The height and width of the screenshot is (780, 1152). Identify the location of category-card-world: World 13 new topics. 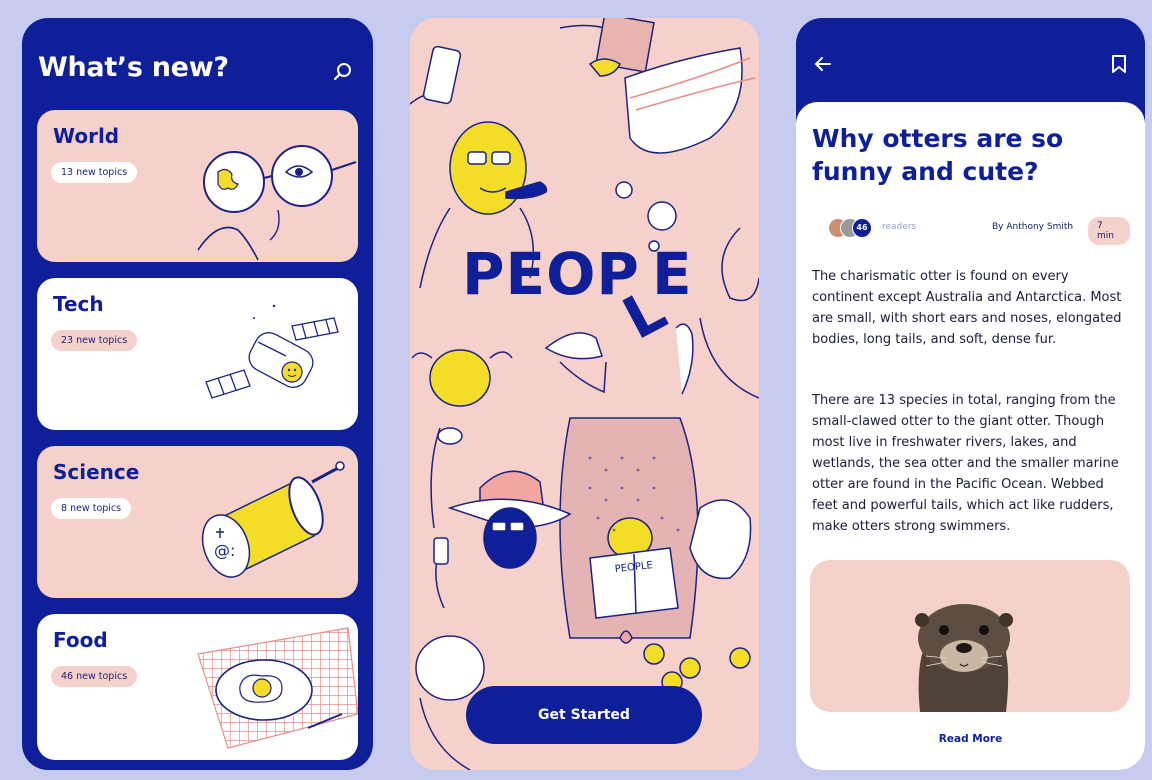
(197, 186).